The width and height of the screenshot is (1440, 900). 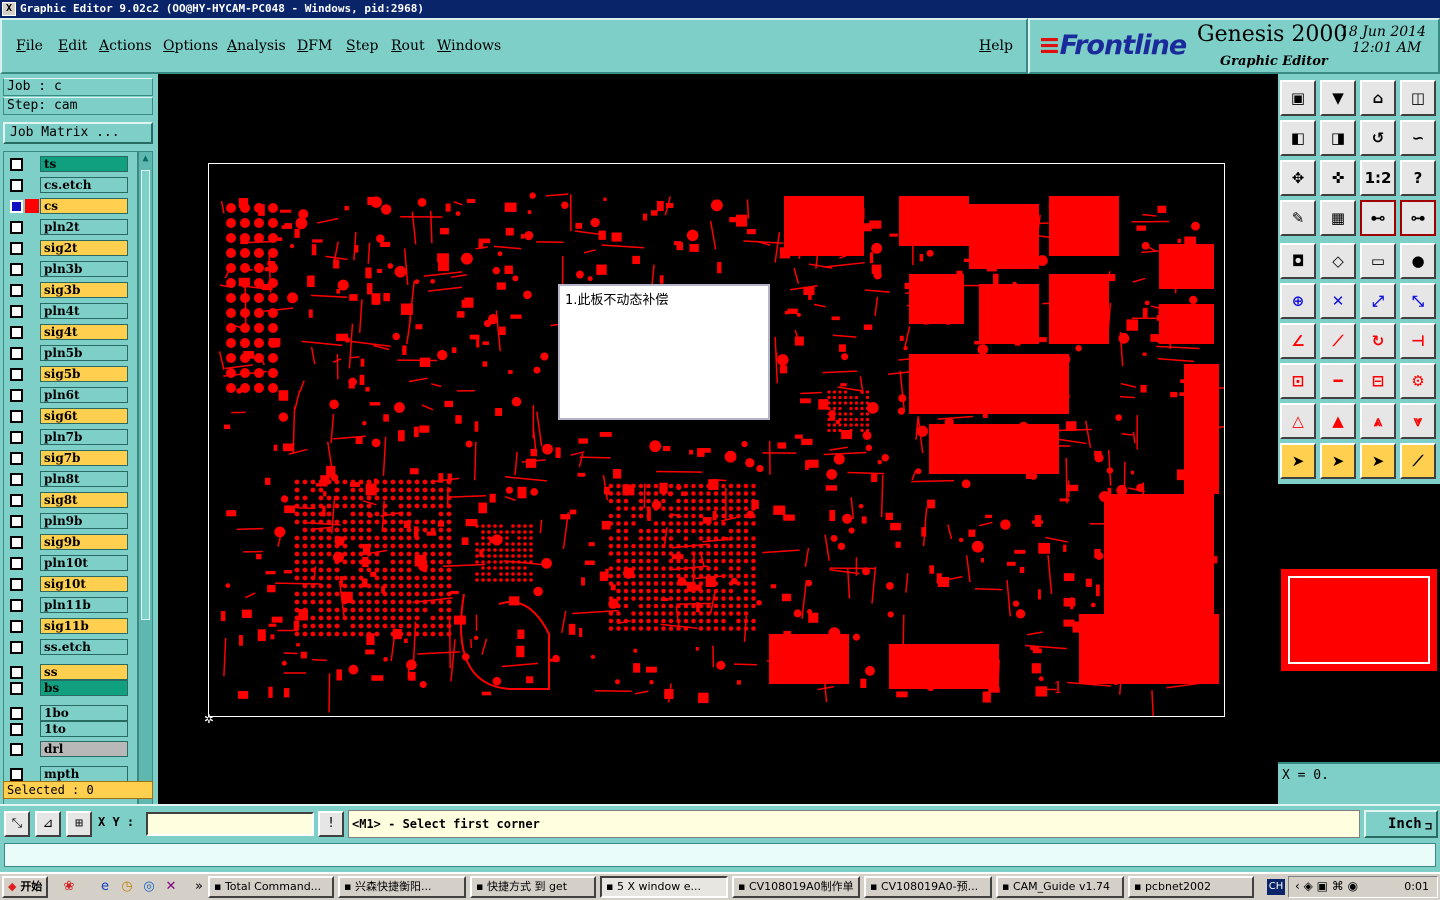 What do you see at coordinates (1191, 887) in the screenshot?
I see `taskbar-button: ▪ pcbnet2002` at bounding box center [1191, 887].